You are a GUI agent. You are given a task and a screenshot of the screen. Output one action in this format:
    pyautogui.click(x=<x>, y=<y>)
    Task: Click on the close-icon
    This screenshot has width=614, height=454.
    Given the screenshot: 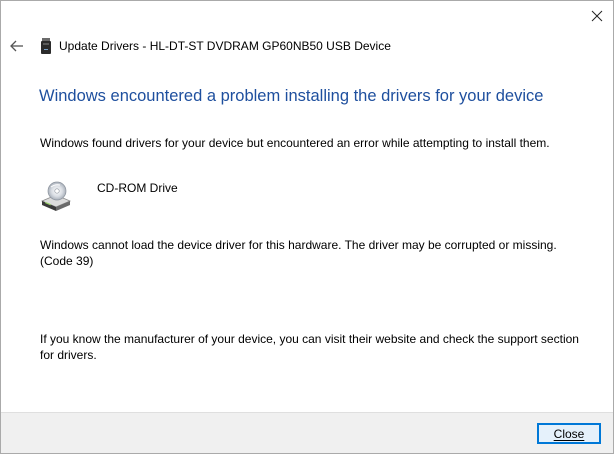 What is the action you would take?
    pyautogui.click(x=597, y=16)
    